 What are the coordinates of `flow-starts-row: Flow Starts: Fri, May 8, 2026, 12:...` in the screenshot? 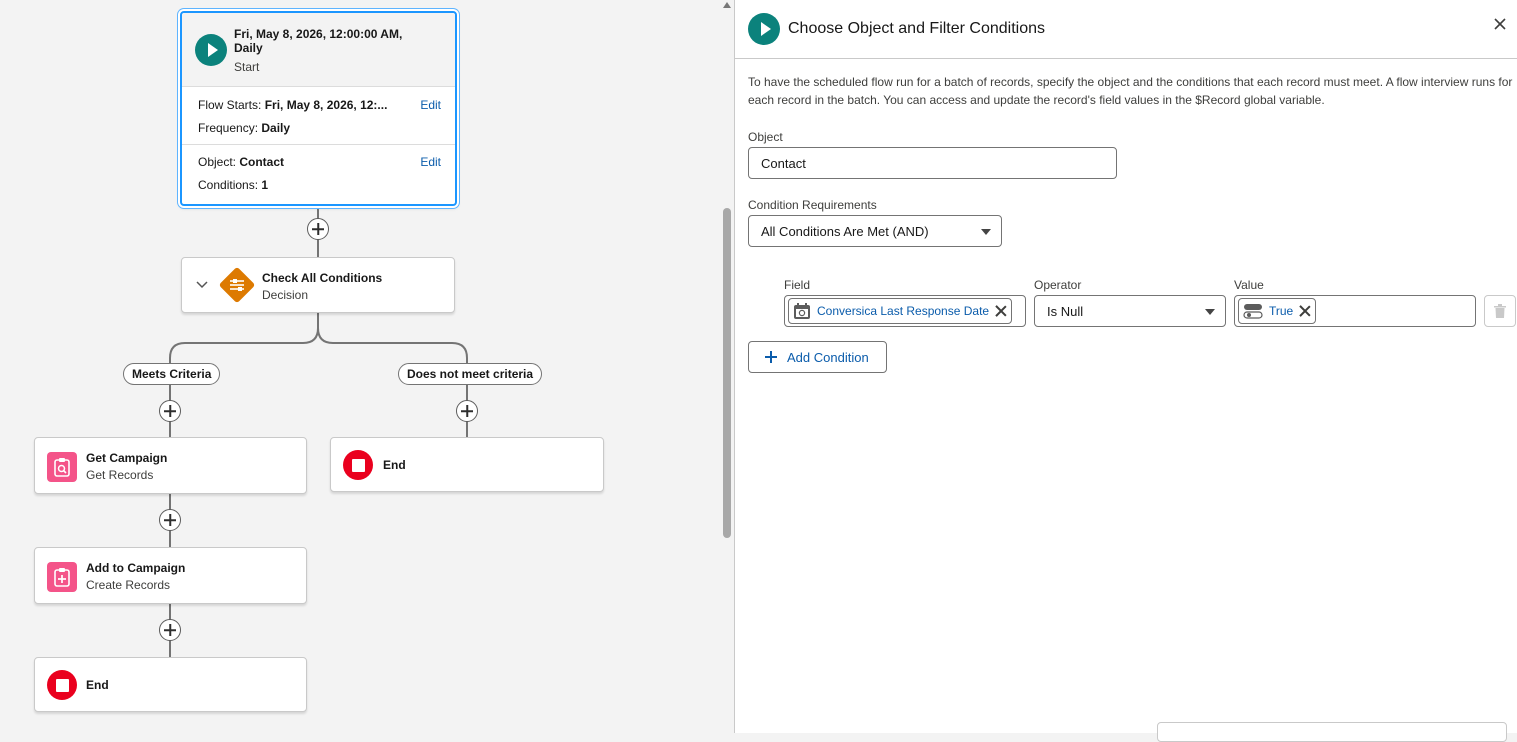 It's located at (292, 105).